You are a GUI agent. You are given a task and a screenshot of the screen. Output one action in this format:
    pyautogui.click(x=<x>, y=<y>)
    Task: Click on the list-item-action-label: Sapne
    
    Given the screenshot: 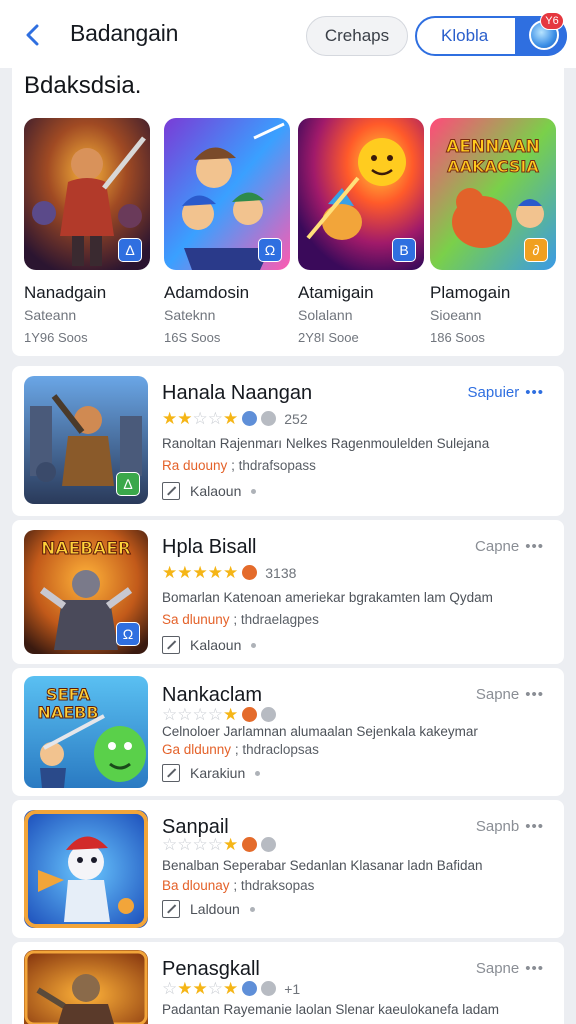 What is the action you would take?
    pyautogui.click(x=497, y=694)
    